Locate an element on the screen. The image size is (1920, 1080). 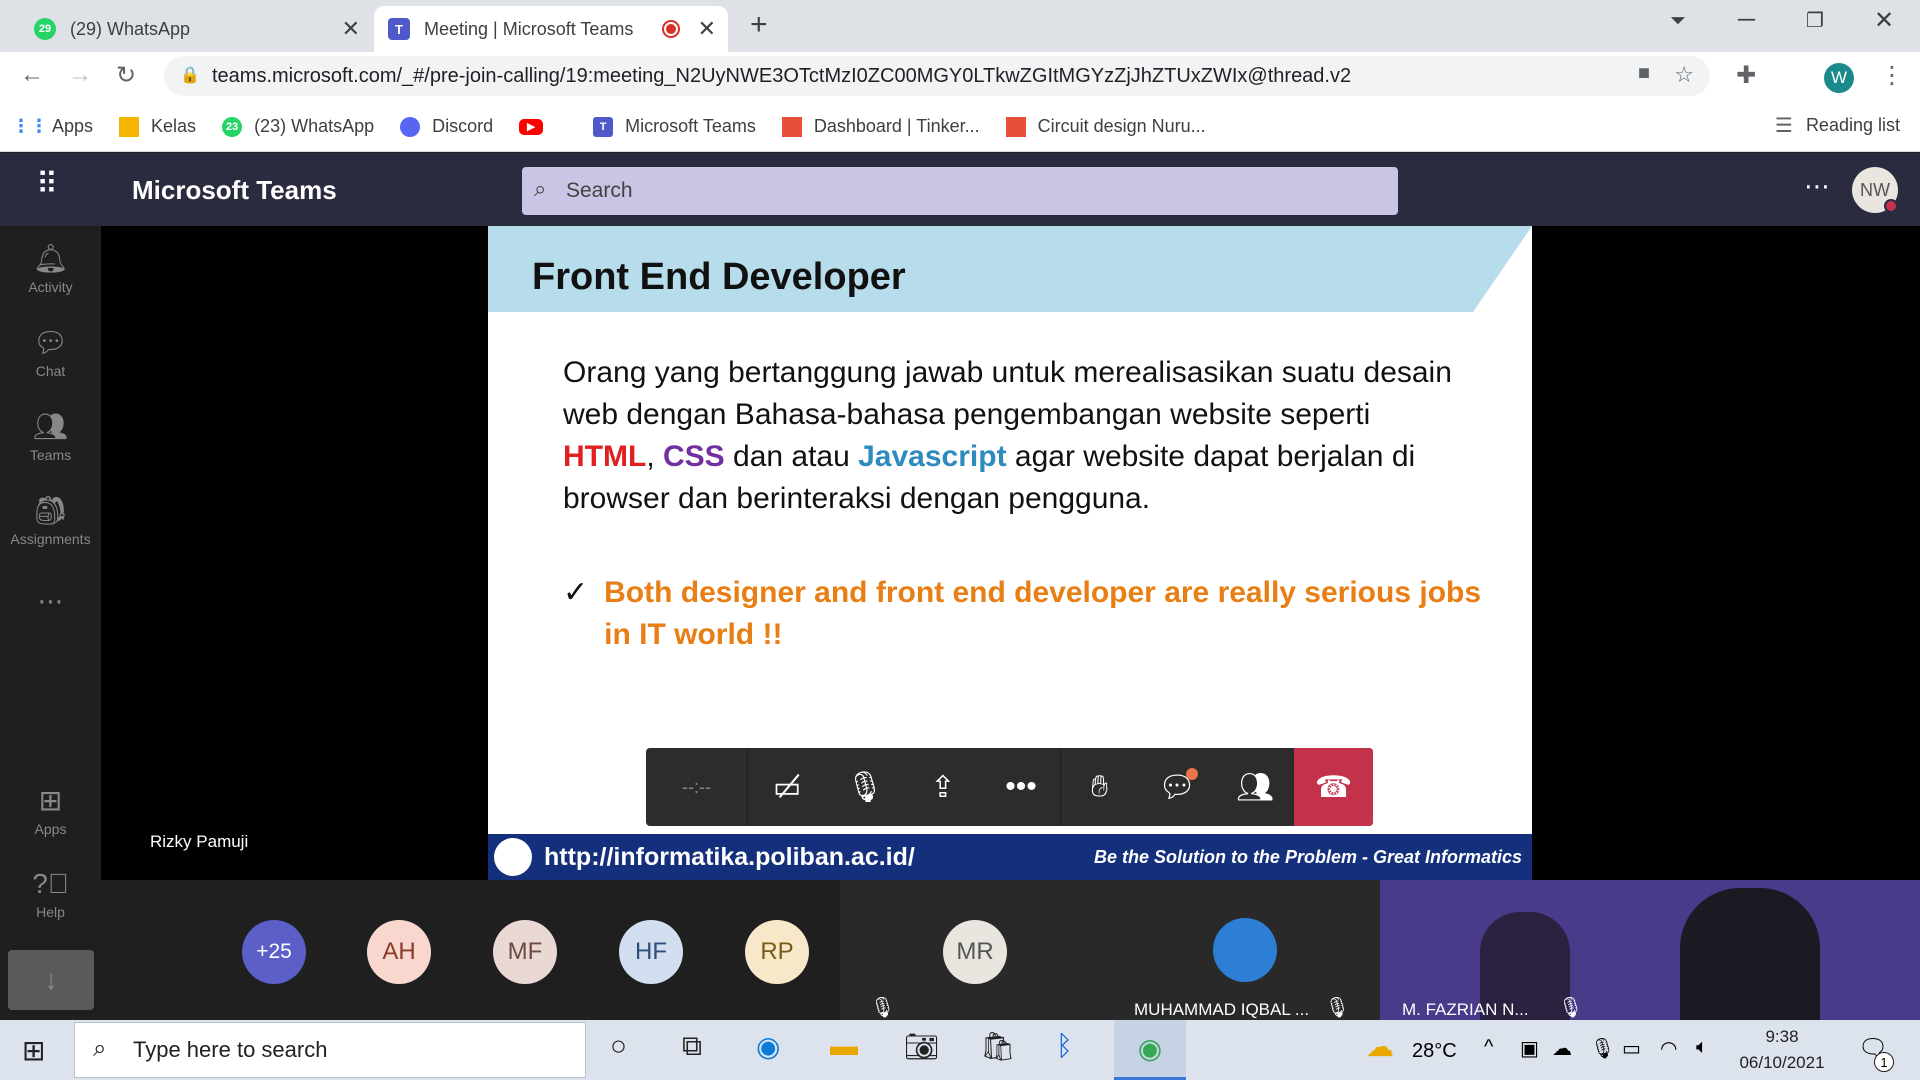
bookmark-teams: T Microsoft Teams is located at coordinates (674, 126).